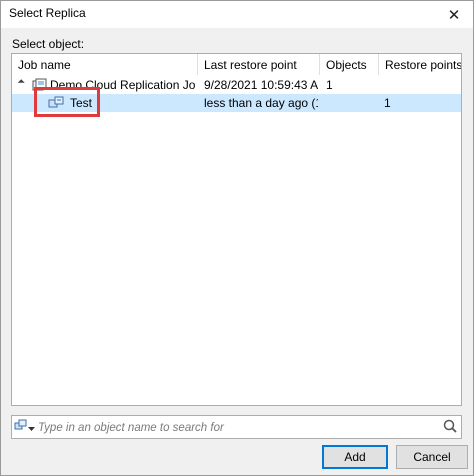  What do you see at coordinates (47, 13) in the screenshot?
I see `window-title: Select Replica` at bounding box center [47, 13].